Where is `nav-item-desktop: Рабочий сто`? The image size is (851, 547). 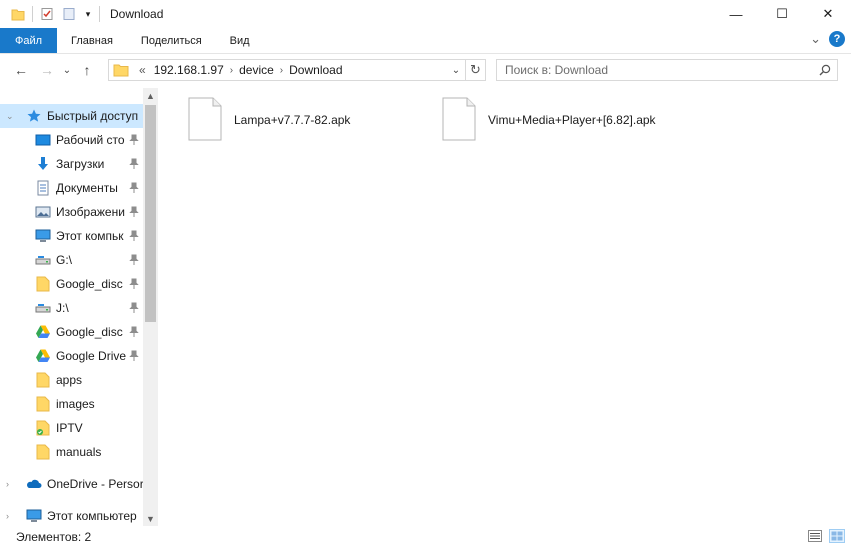
nav-item-desktop: Рабочий сто is located at coordinates (71, 140).